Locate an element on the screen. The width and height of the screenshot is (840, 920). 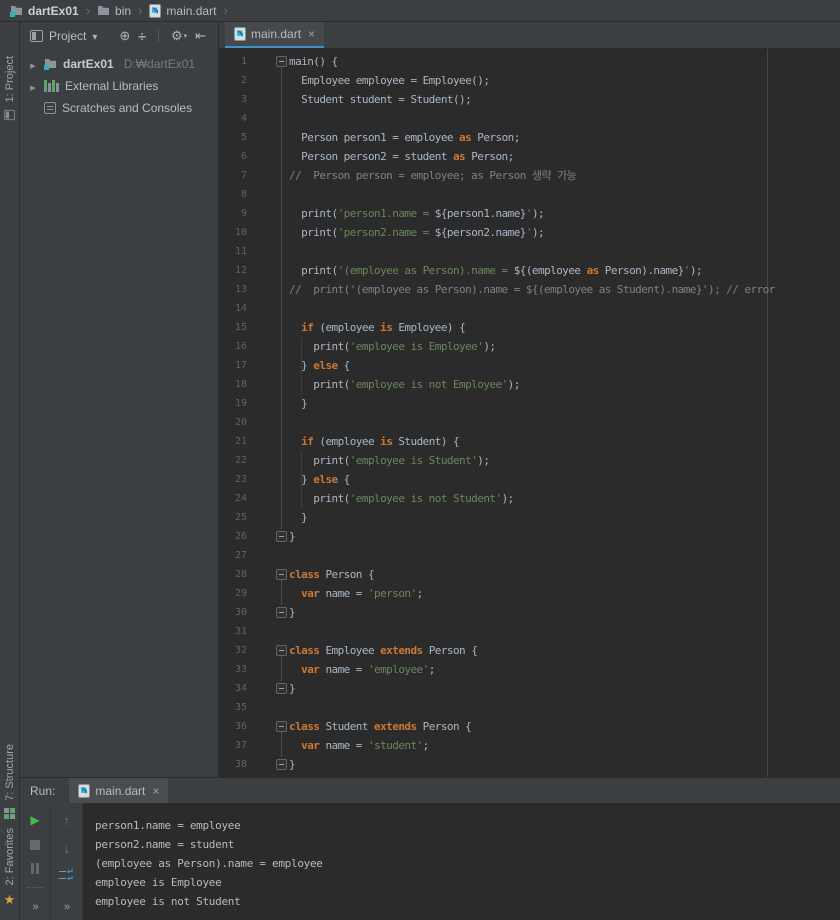
up-arrow-icon is located at coordinates (66, 820).